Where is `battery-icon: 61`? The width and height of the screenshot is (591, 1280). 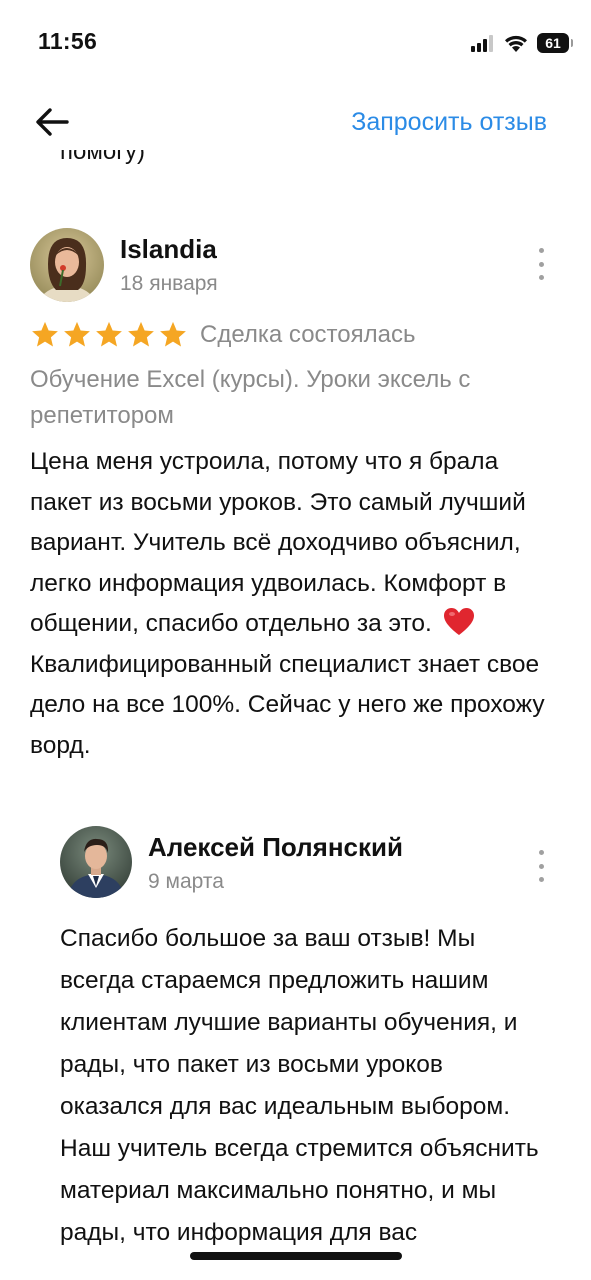 battery-icon: 61 is located at coordinates (555, 43).